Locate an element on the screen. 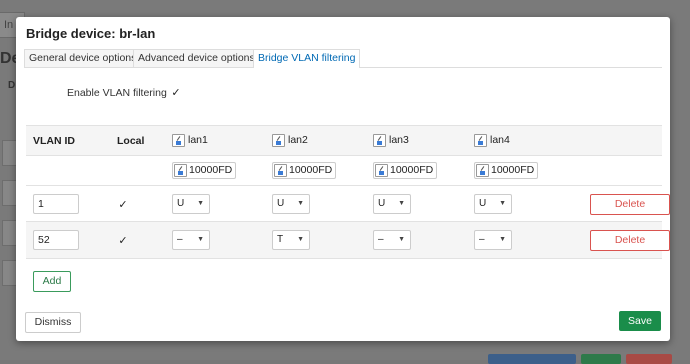 The height and width of the screenshot is (364, 690). tab-general-device-options: General device options is located at coordinates (83, 58).